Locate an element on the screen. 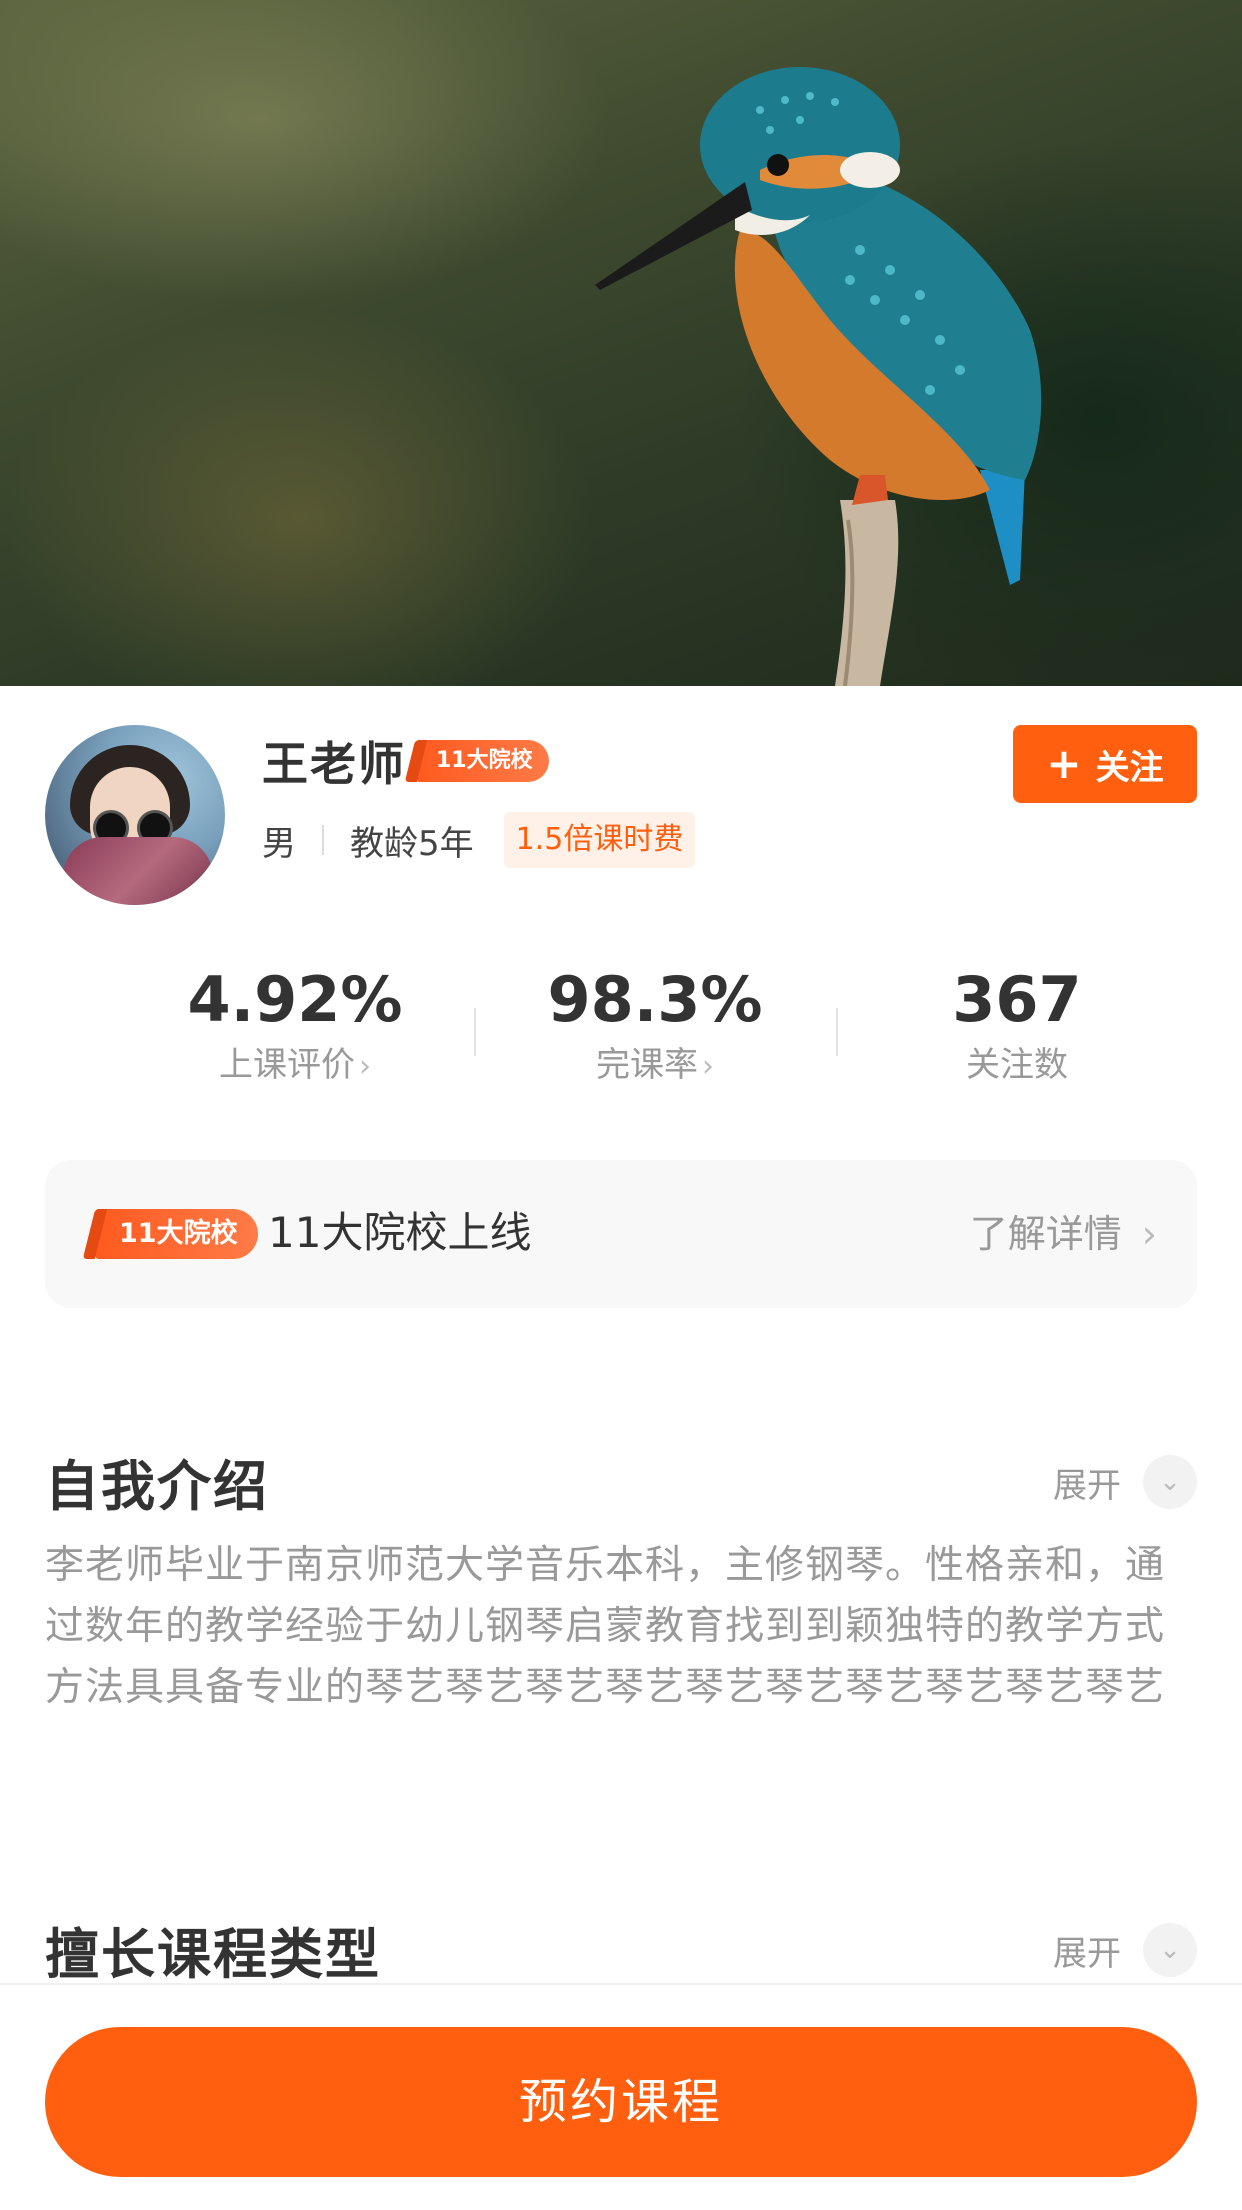 This screenshot has height=2210, width=1242. promo-more-label: 了解详情 is located at coordinates (1045, 1234).